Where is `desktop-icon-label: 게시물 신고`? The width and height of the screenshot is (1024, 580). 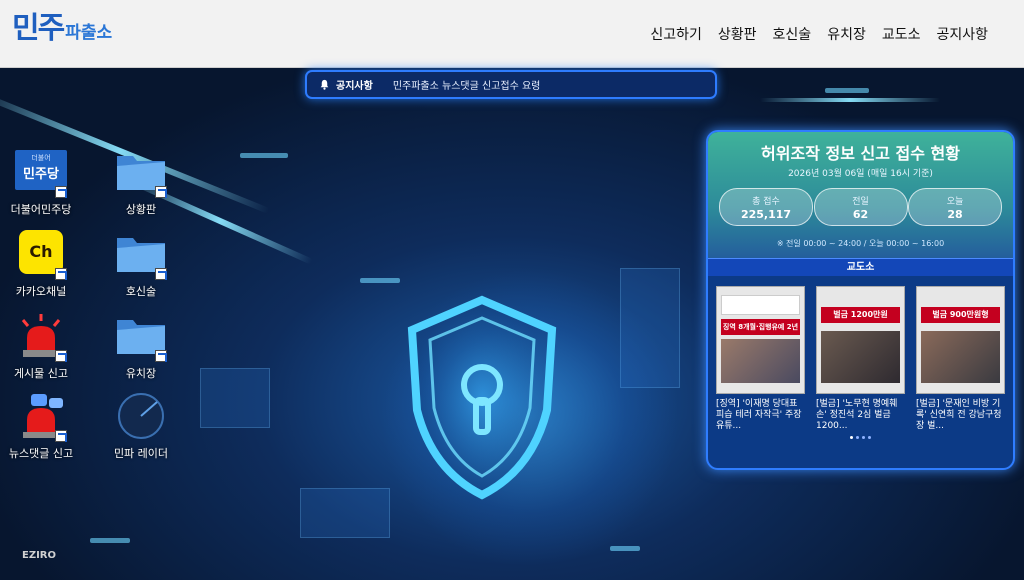 desktop-icon-label: 게시물 신고 is located at coordinates (41, 373).